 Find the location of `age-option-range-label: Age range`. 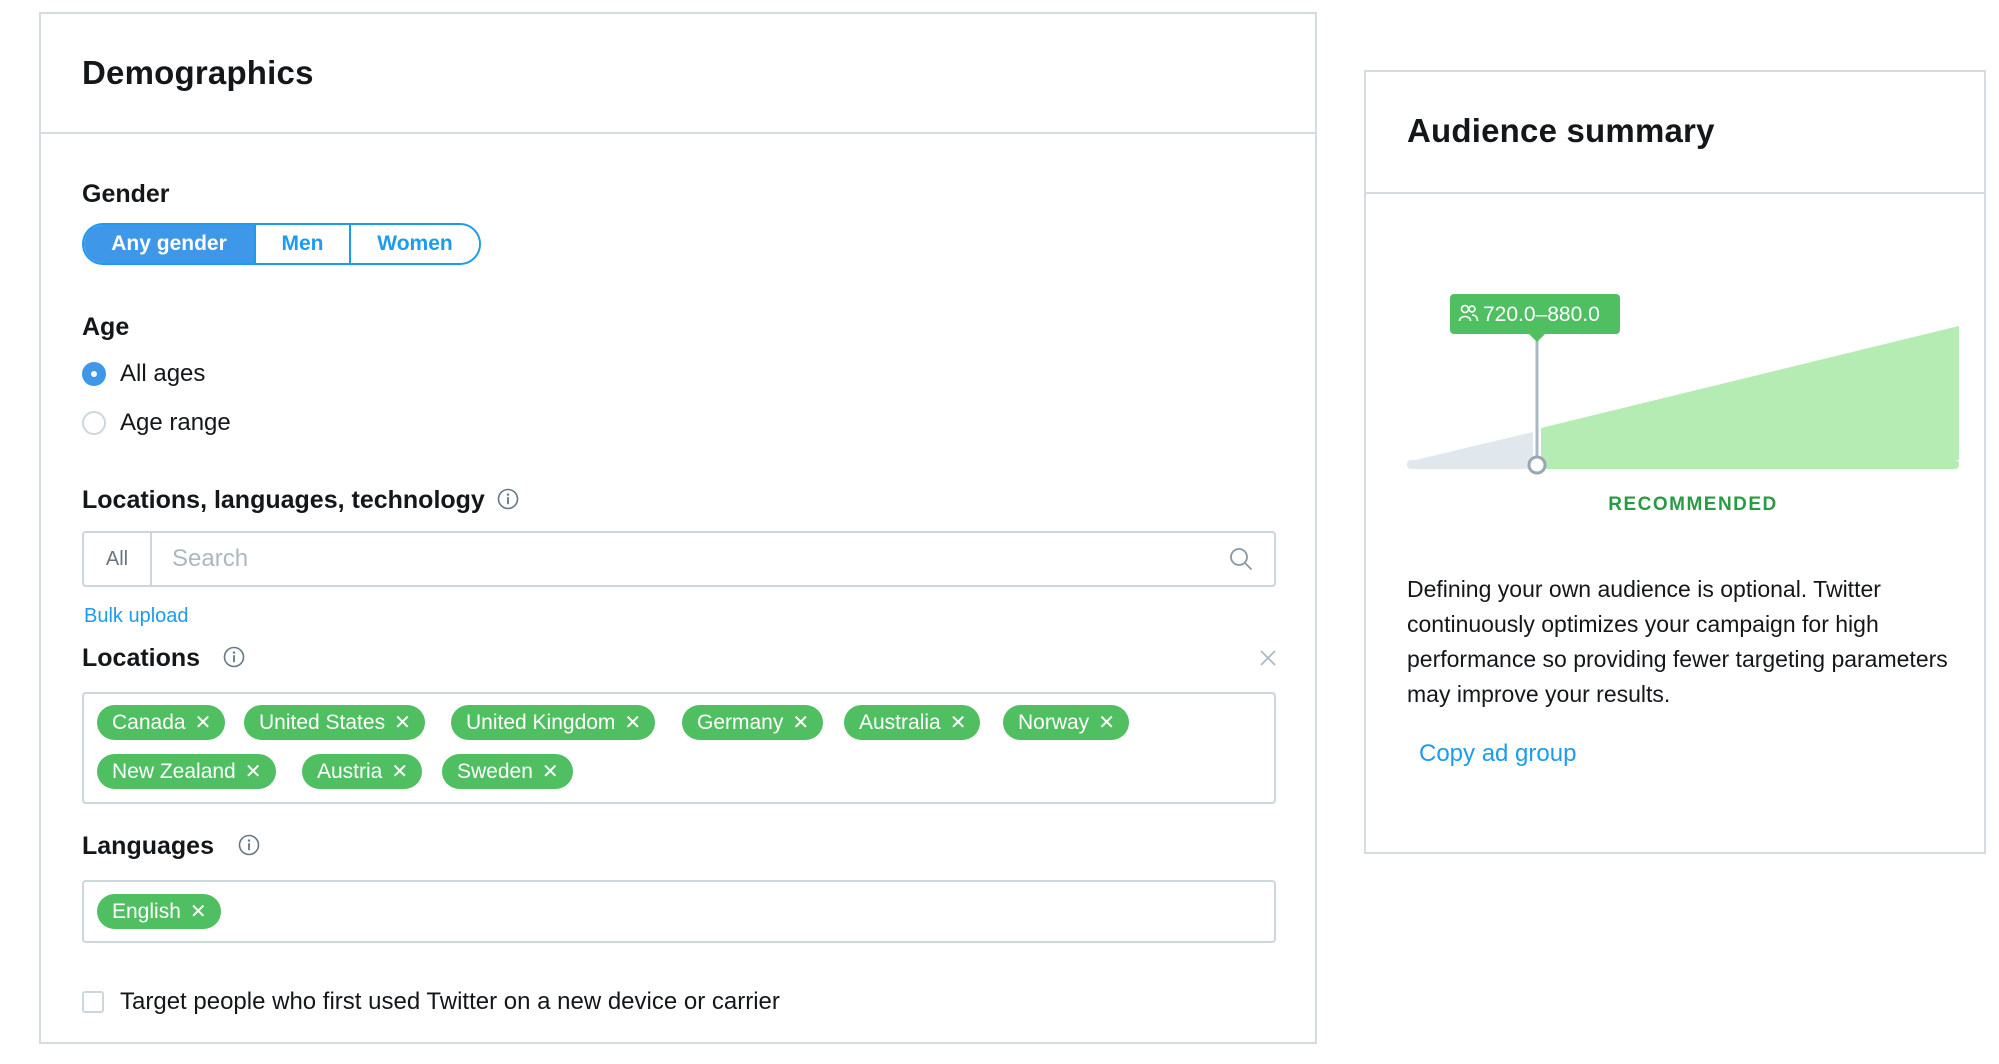

age-option-range-label: Age range is located at coordinates (175, 422).